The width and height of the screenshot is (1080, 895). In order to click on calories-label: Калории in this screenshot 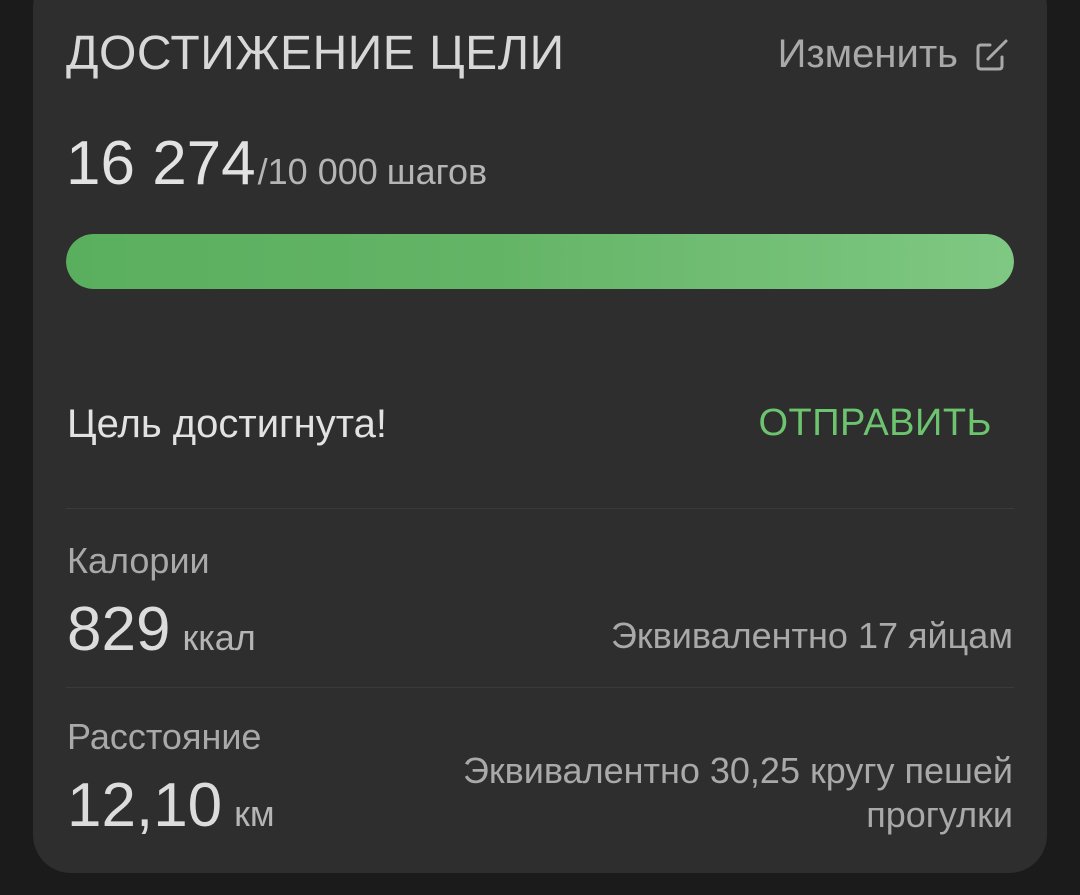, I will do `click(138, 560)`.